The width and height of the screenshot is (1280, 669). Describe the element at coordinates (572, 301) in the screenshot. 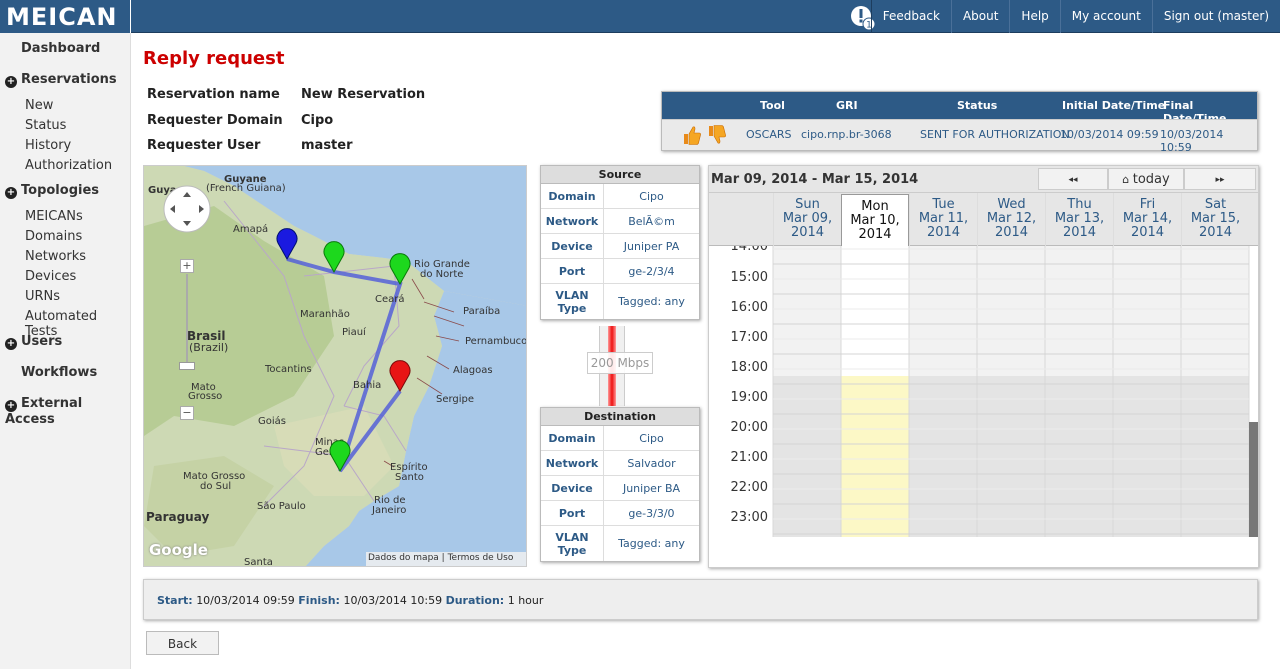

I see `field-label: VLAN Type` at that location.